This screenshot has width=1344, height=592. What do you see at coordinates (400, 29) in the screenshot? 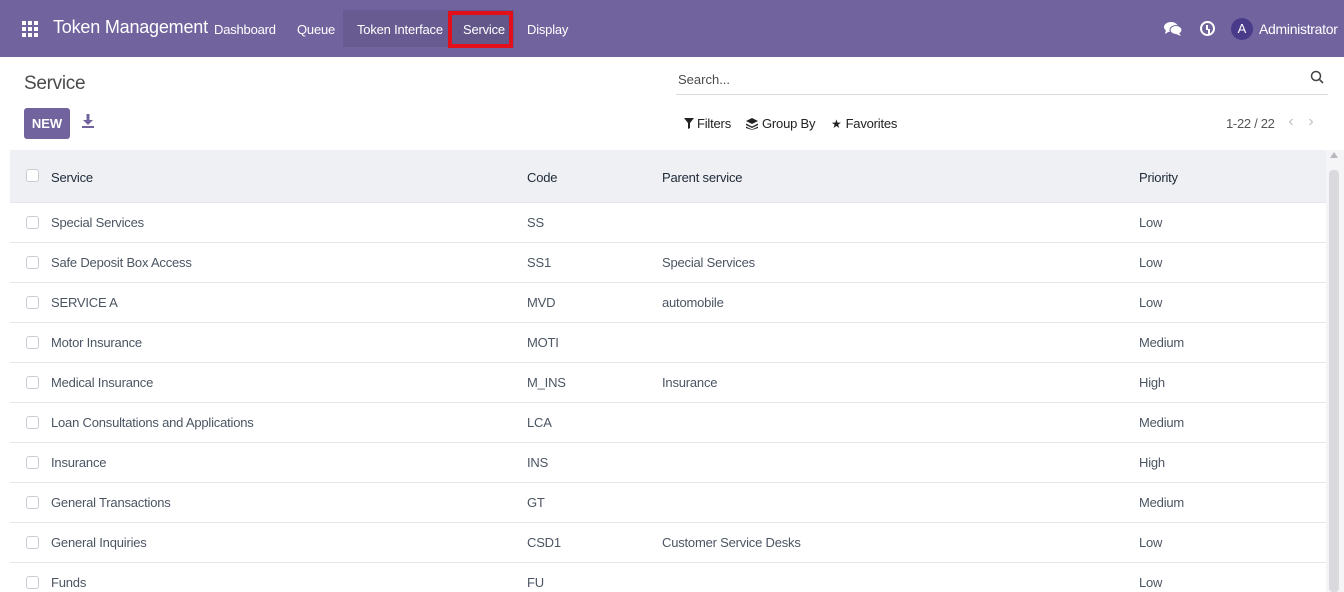
I see `menu-item-token-interface: Token Interface` at bounding box center [400, 29].